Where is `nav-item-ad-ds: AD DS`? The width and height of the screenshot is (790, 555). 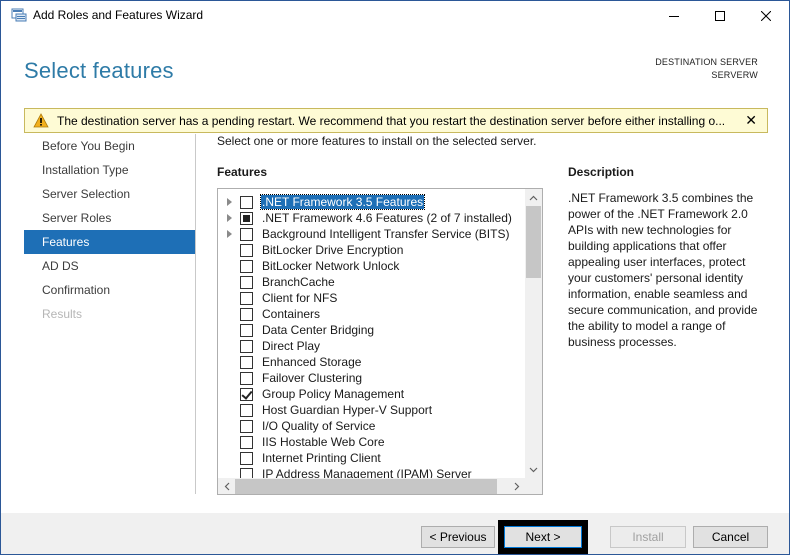
nav-item-ad-ds: AD DS is located at coordinates (109, 266).